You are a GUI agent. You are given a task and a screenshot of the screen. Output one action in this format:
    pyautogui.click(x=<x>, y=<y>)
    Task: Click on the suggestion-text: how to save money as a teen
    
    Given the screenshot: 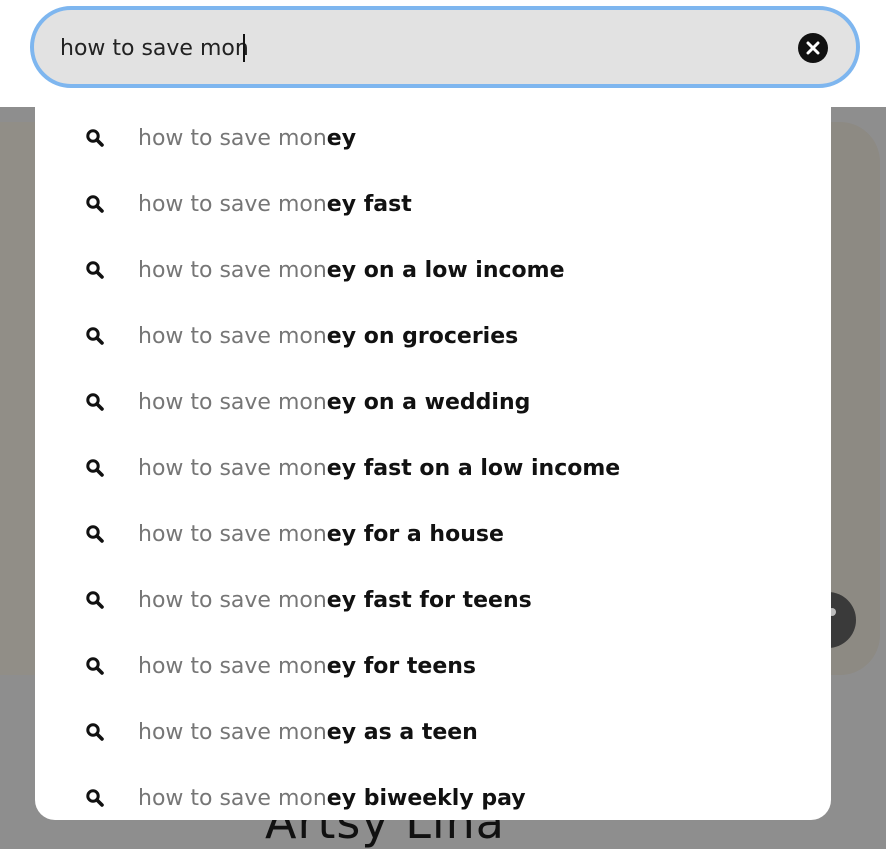 What is the action you would take?
    pyautogui.click(x=308, y=733)
    